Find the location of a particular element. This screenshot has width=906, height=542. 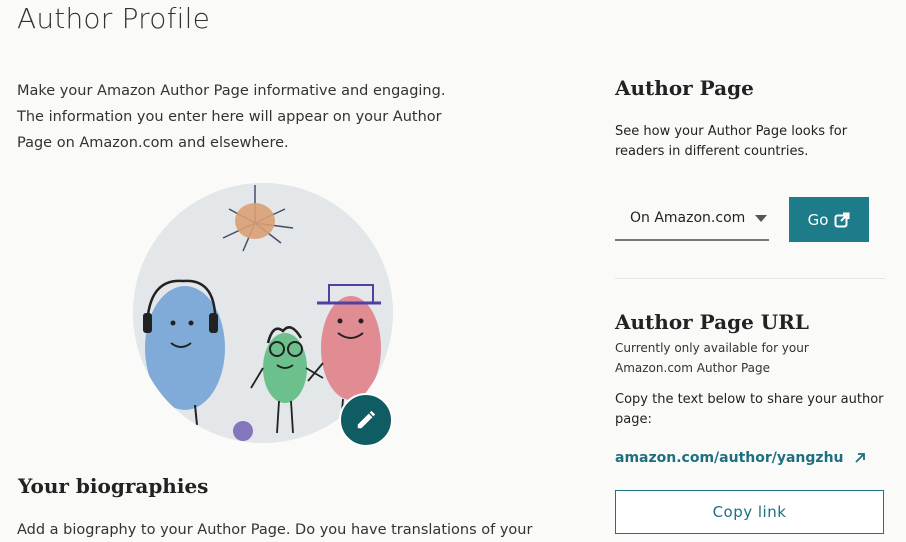

pencil-icon is located at coordinates (366, 419).